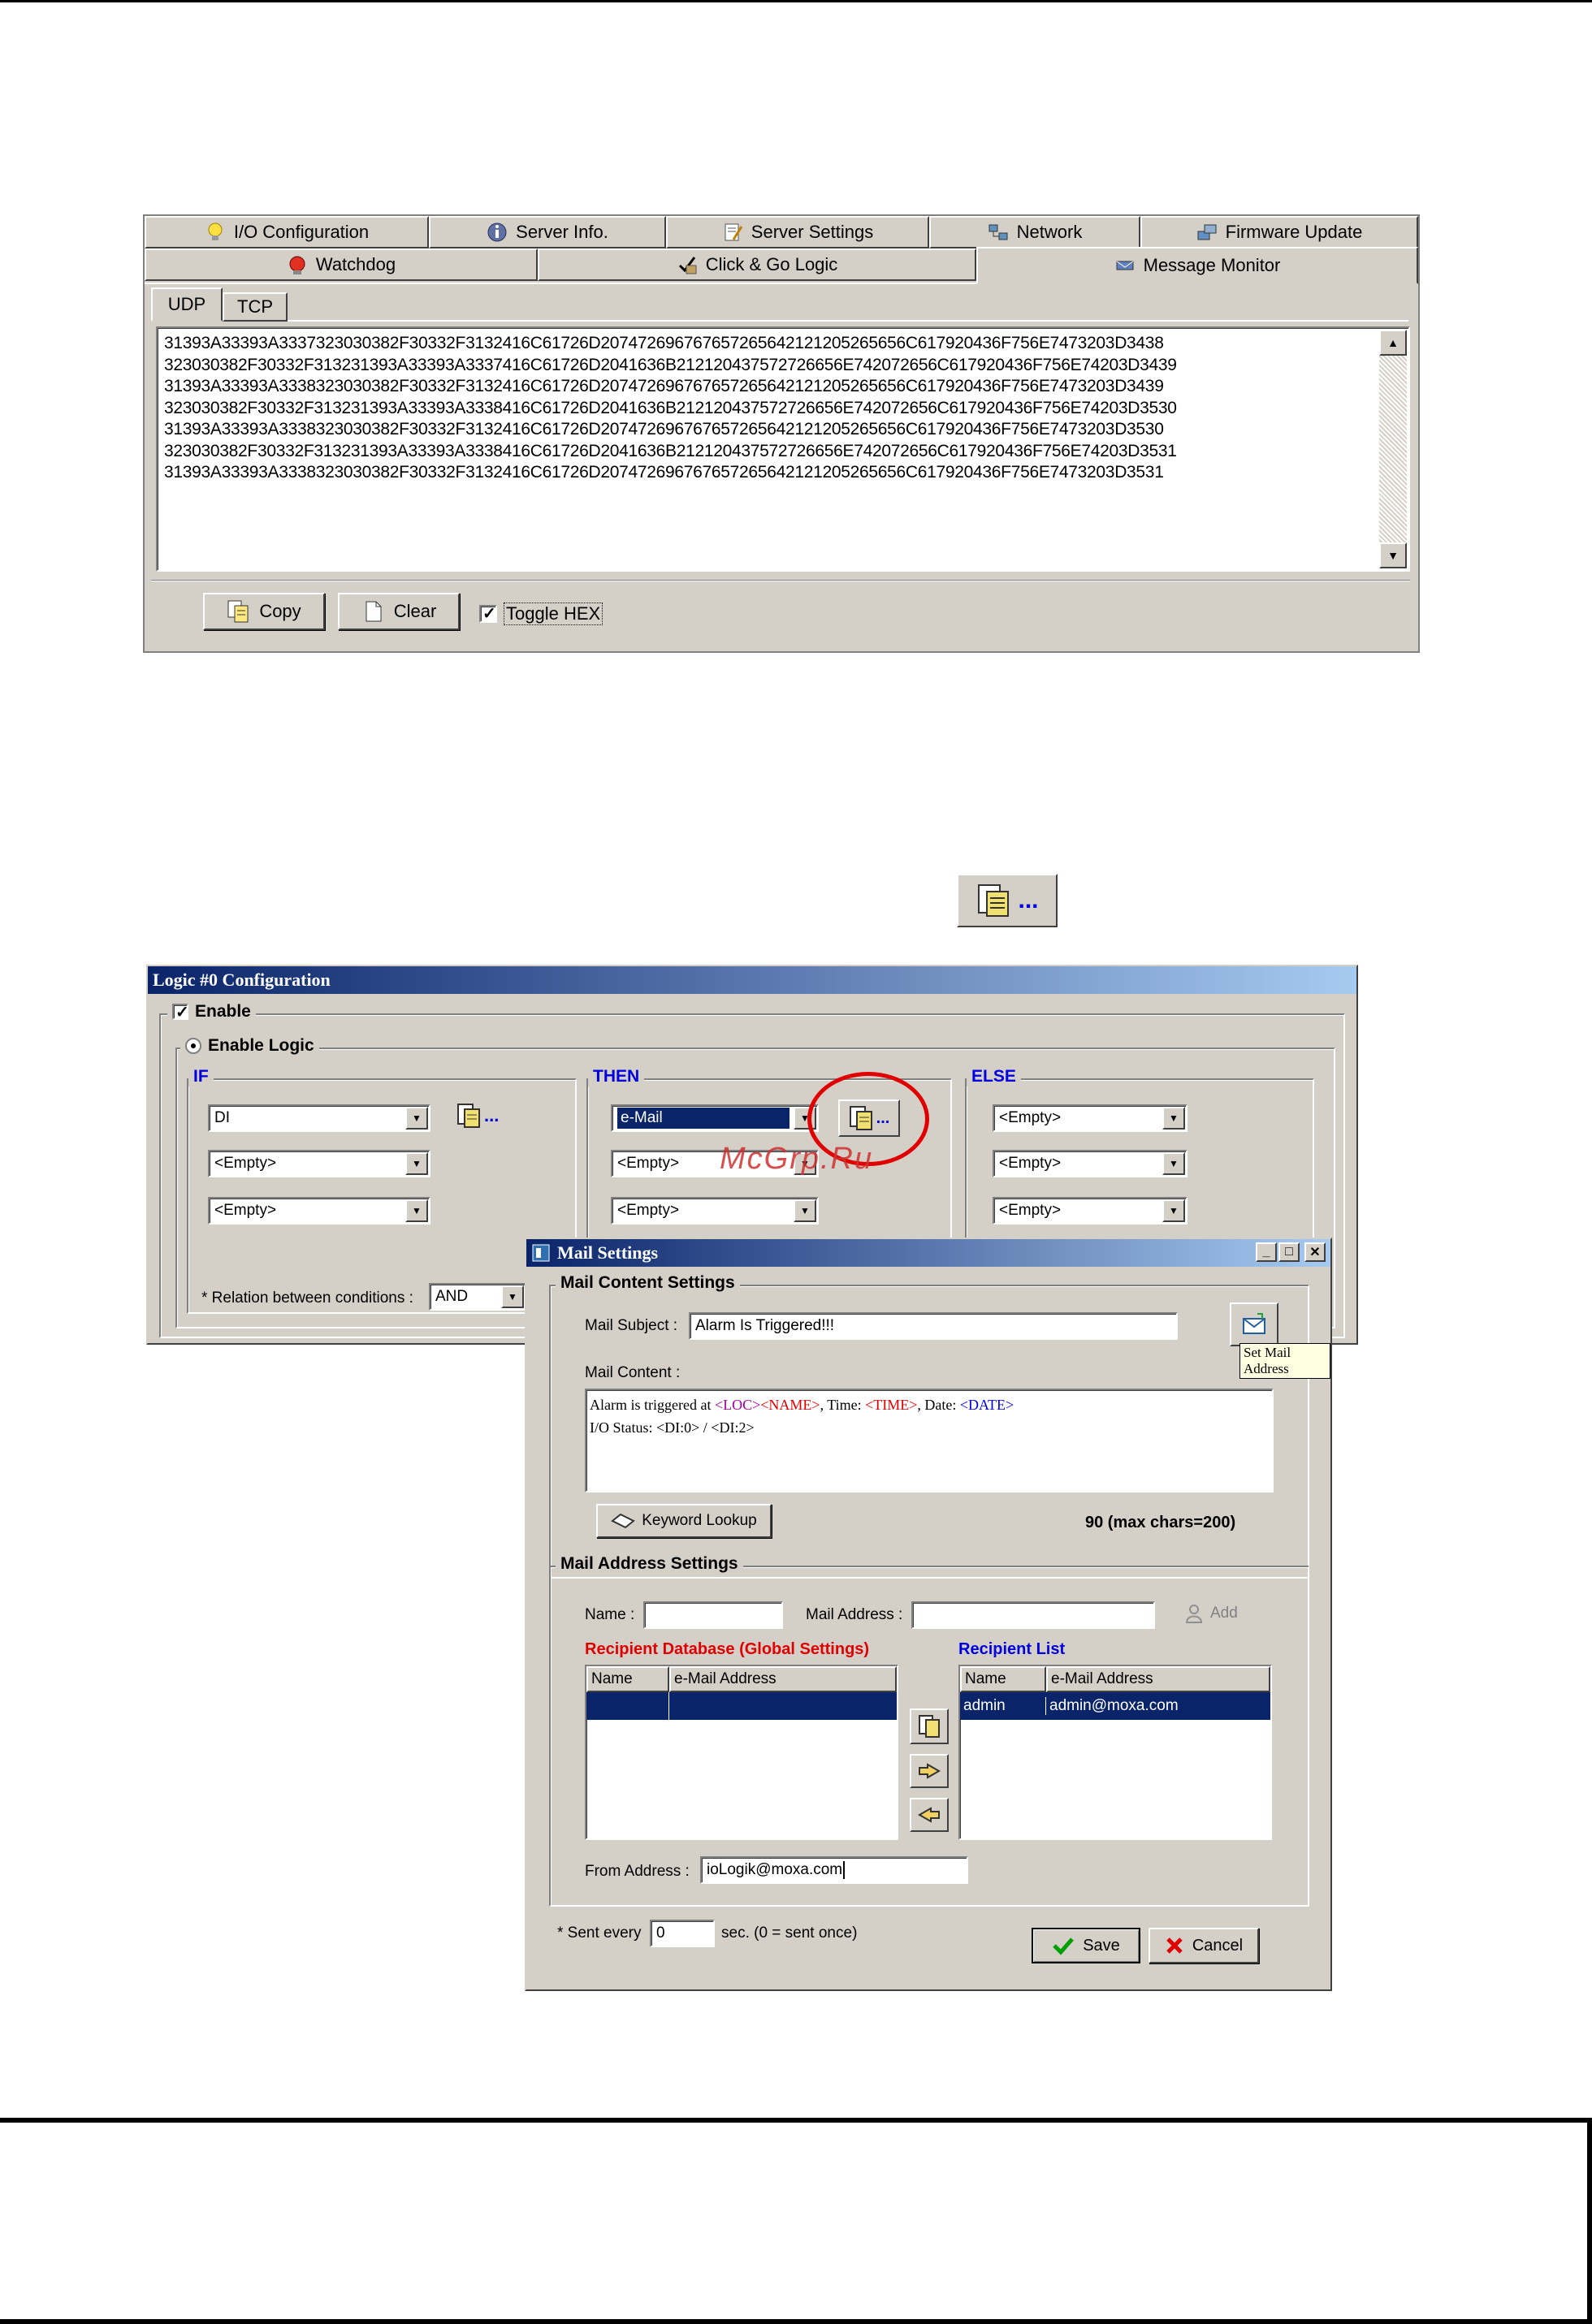 Image resolution: width=1592 pixels, height=2324 pixels. I want to click on save-button: Save, so click(1086, 1945).